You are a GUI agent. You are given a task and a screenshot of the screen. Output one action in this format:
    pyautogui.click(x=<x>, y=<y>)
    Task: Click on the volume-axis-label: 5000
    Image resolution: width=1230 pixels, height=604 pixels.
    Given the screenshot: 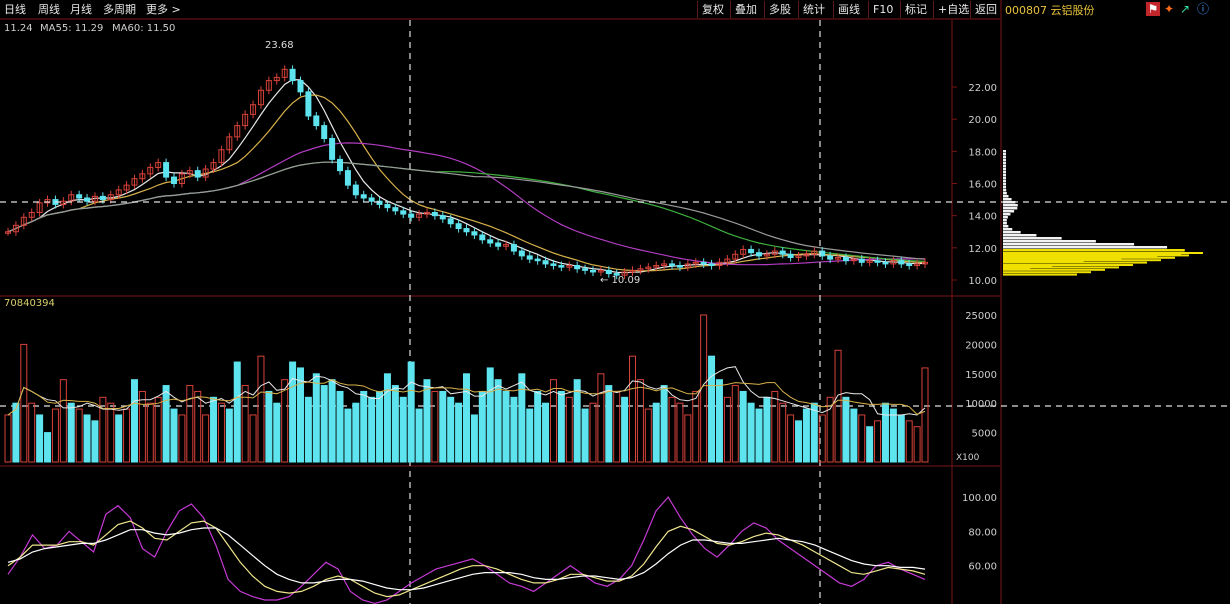 What is the action you would take?
    pyautogui.click(x=984, y=434)
    